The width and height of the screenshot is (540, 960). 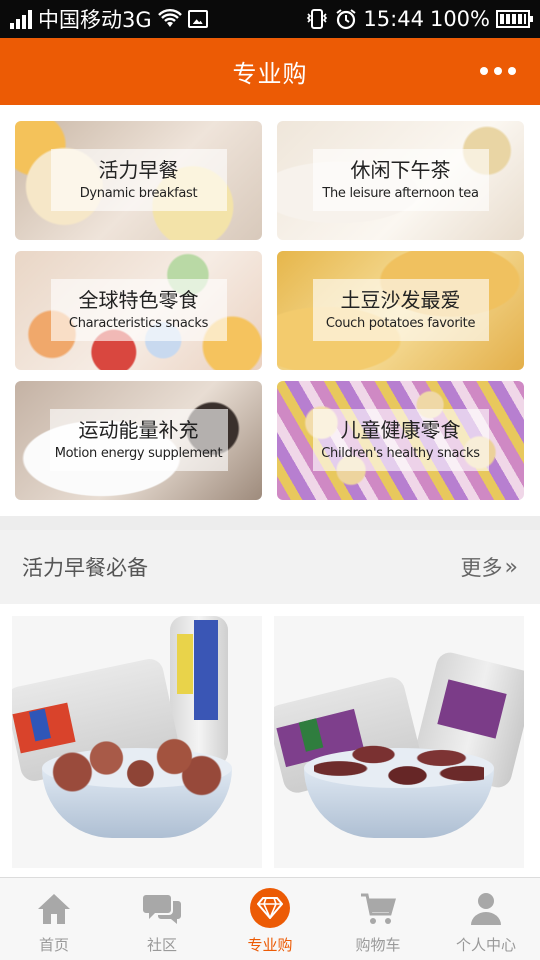 What do you see at coordinates (138, 170) in the screenshot?
I see `category-title: 活力早餐` at bounding box center [138, 170].